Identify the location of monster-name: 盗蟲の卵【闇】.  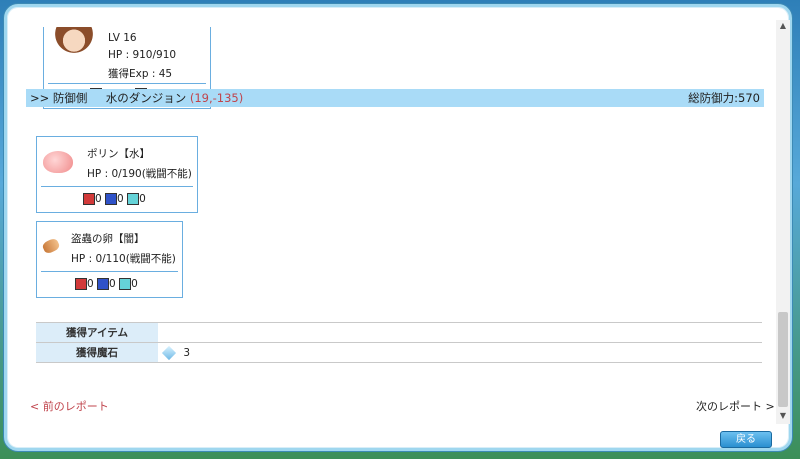
(108, 239).